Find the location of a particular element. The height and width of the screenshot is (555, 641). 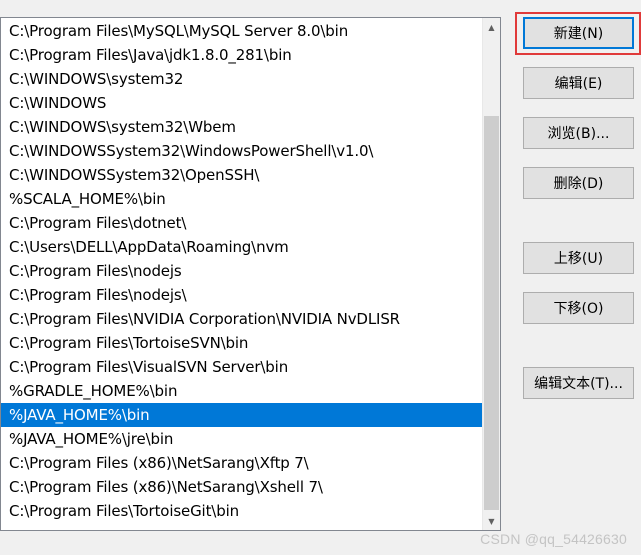

list-item: C:\Users\DELL\AppData\Roaming\nvm is located at coordinates (242, 247).